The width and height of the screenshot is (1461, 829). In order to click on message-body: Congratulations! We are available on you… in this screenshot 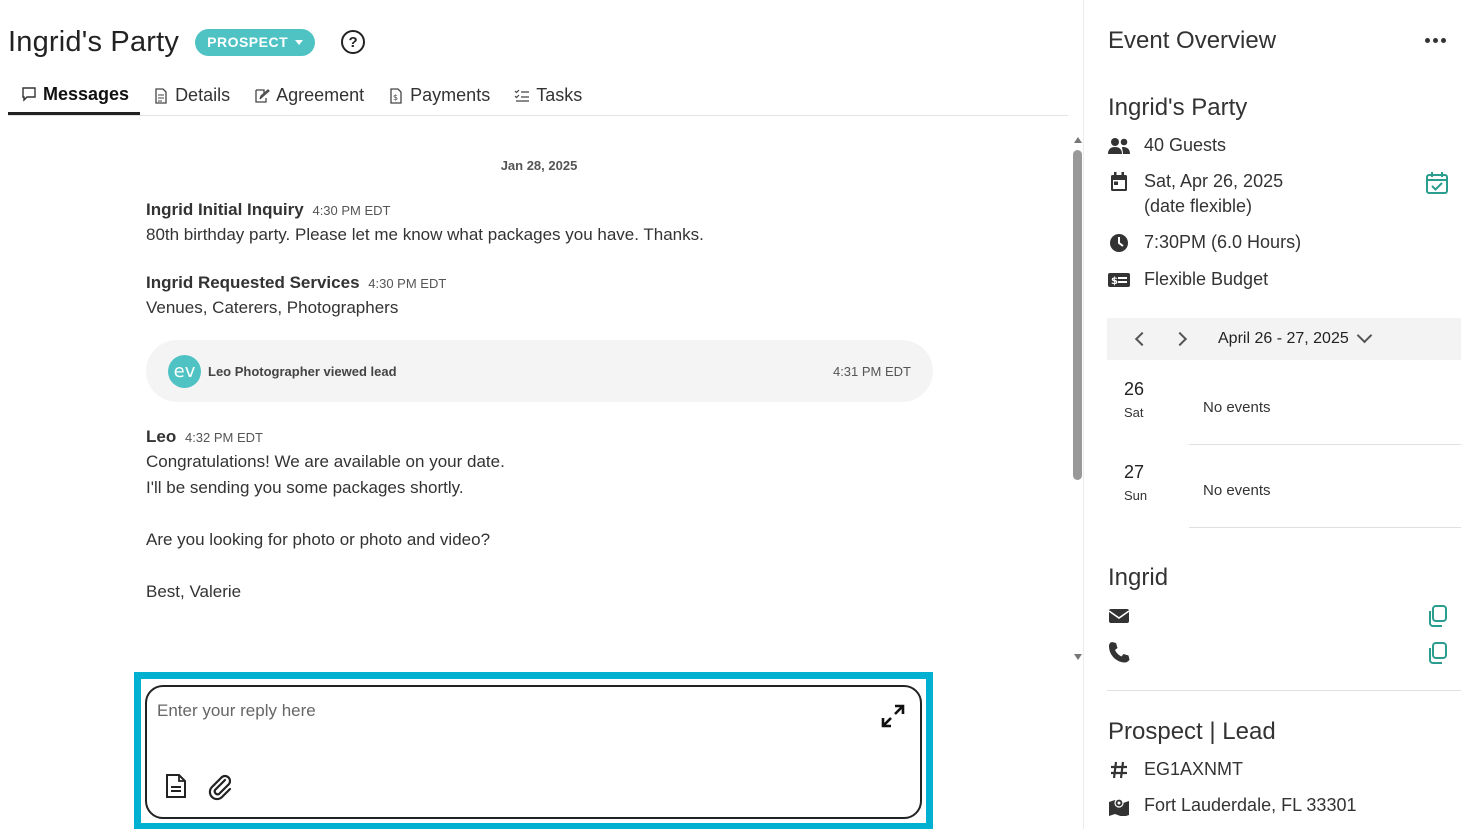, I will do `click(325, 526)`.